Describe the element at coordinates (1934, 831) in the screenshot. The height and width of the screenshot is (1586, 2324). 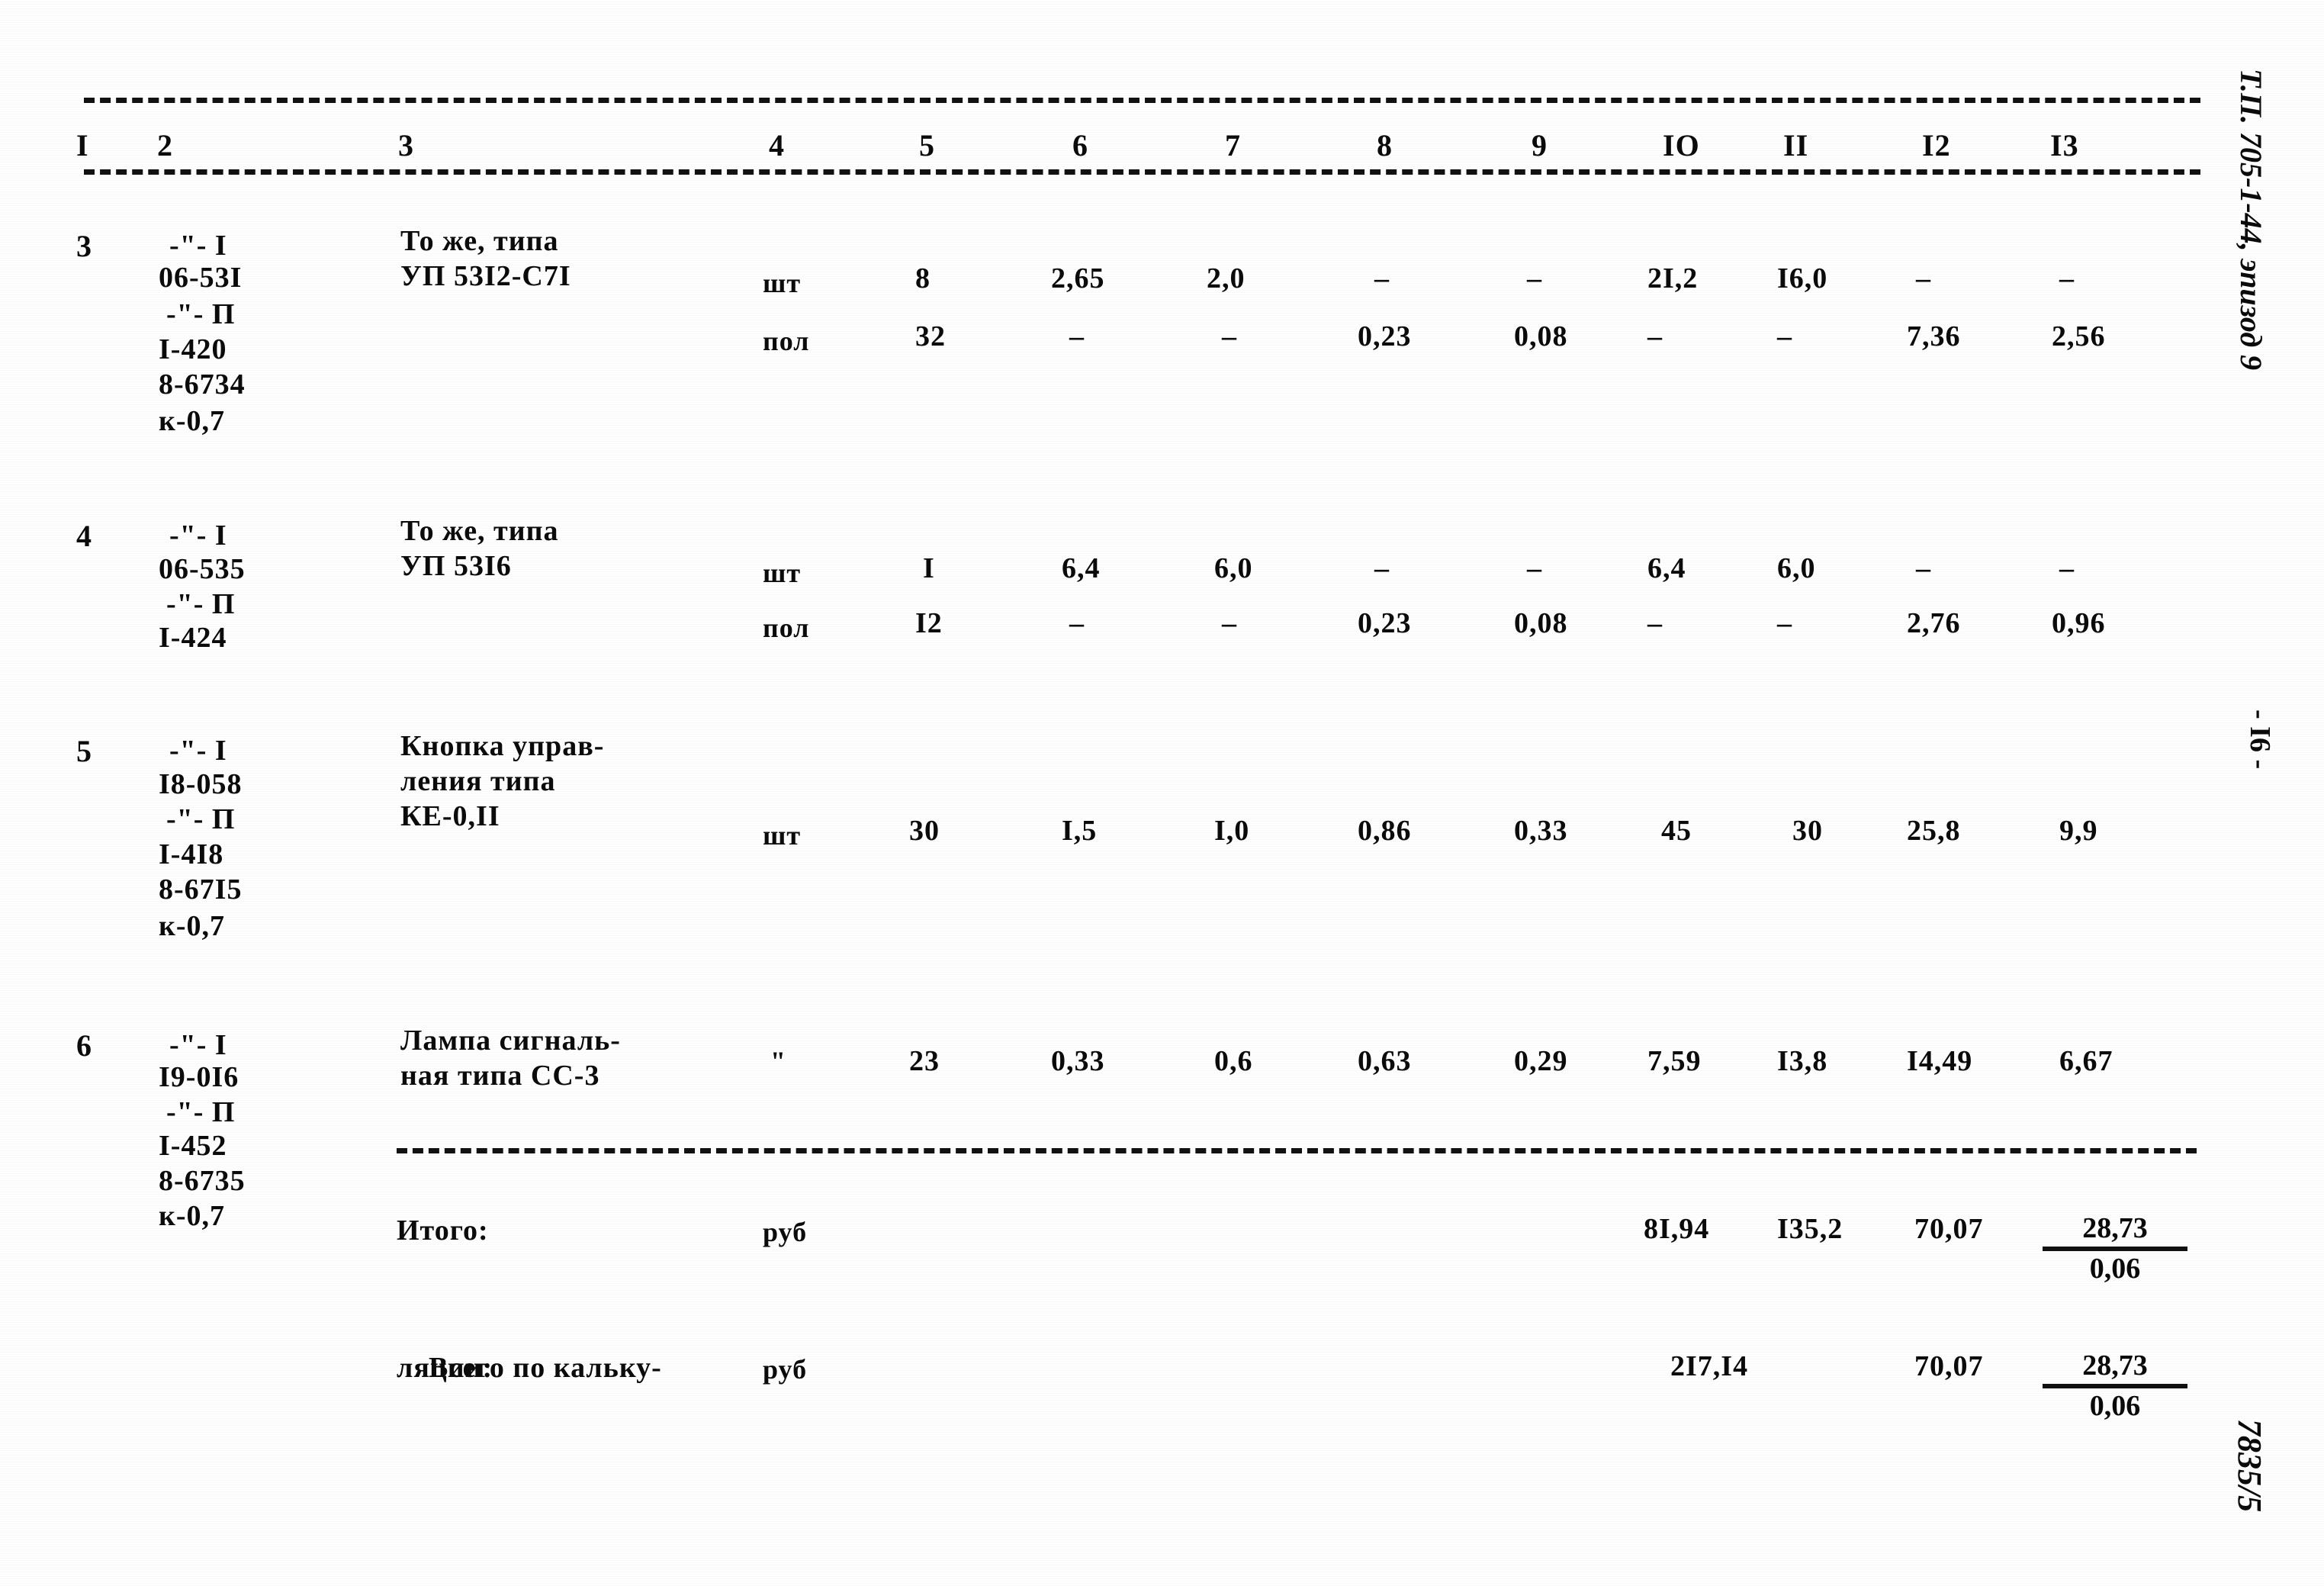
I see `row-5-line-1-c12: 25,8` at that location.